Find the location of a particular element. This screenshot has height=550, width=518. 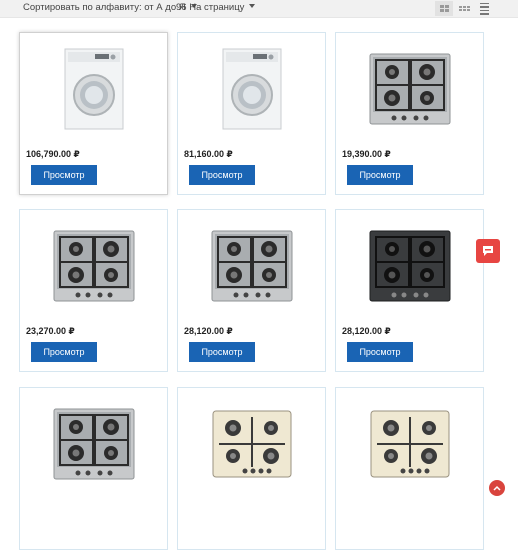

product-price: 106,790.00 ₽ is located at coordinates (53, 154).